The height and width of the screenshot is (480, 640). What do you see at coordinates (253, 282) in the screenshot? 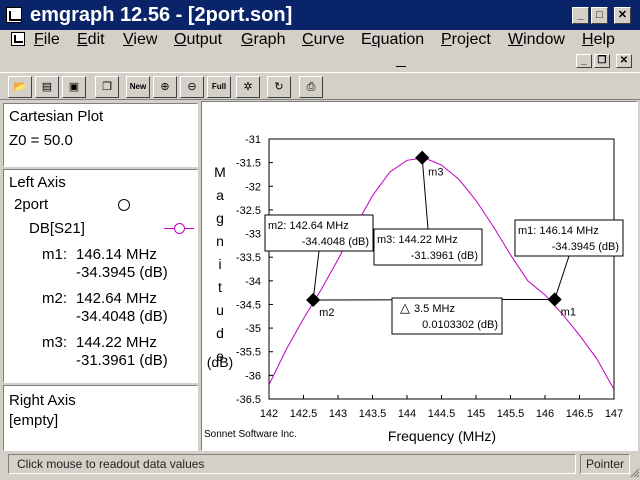
I see `y-tick-label: -34` at bounding box center [253, 282].